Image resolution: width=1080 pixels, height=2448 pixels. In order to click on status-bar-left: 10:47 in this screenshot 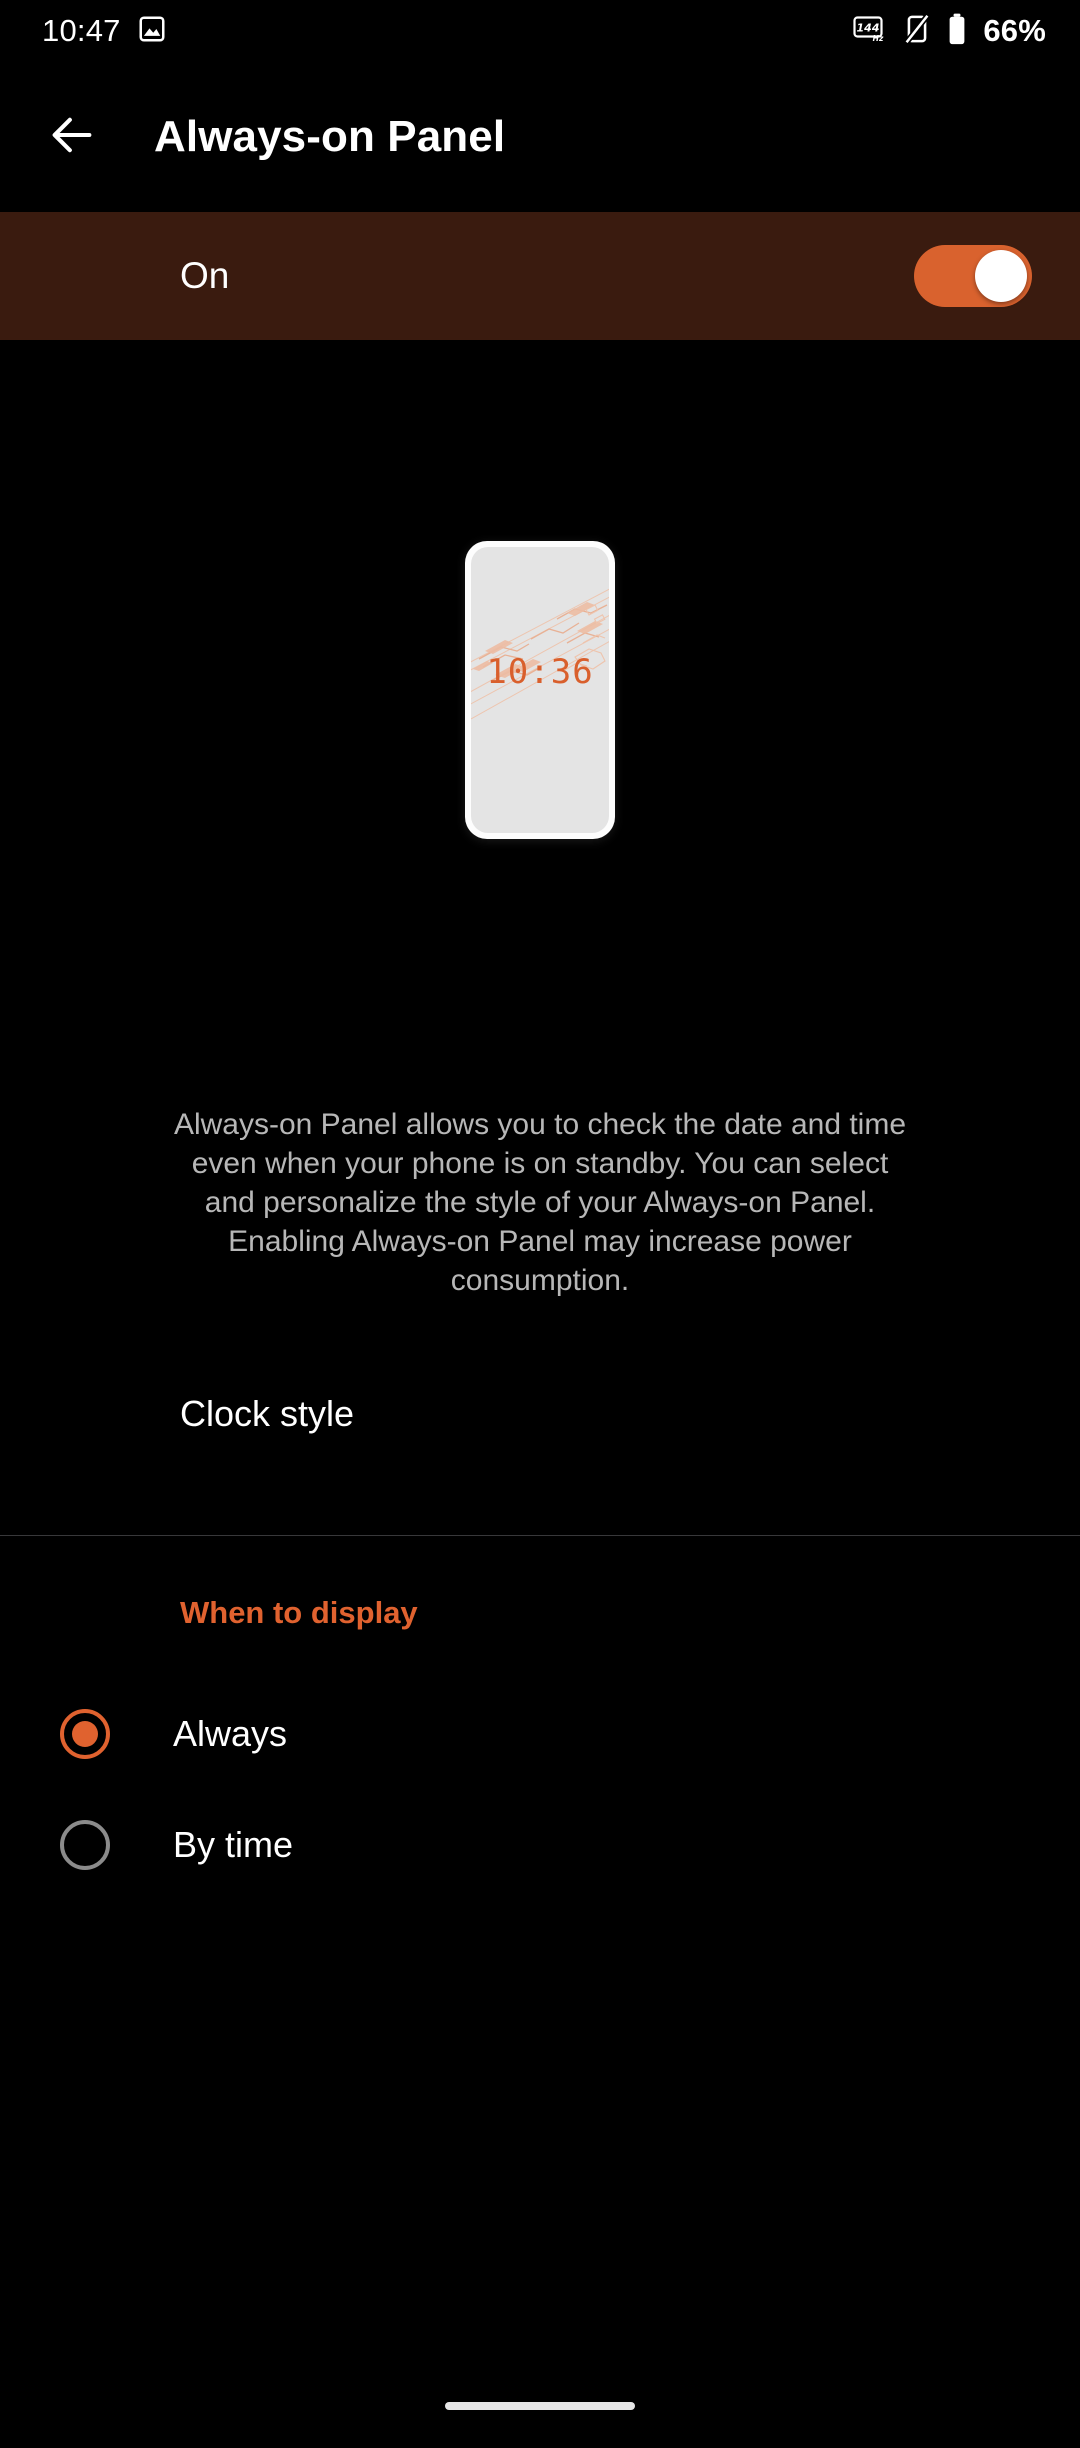, I will do `click(104, 31)`.